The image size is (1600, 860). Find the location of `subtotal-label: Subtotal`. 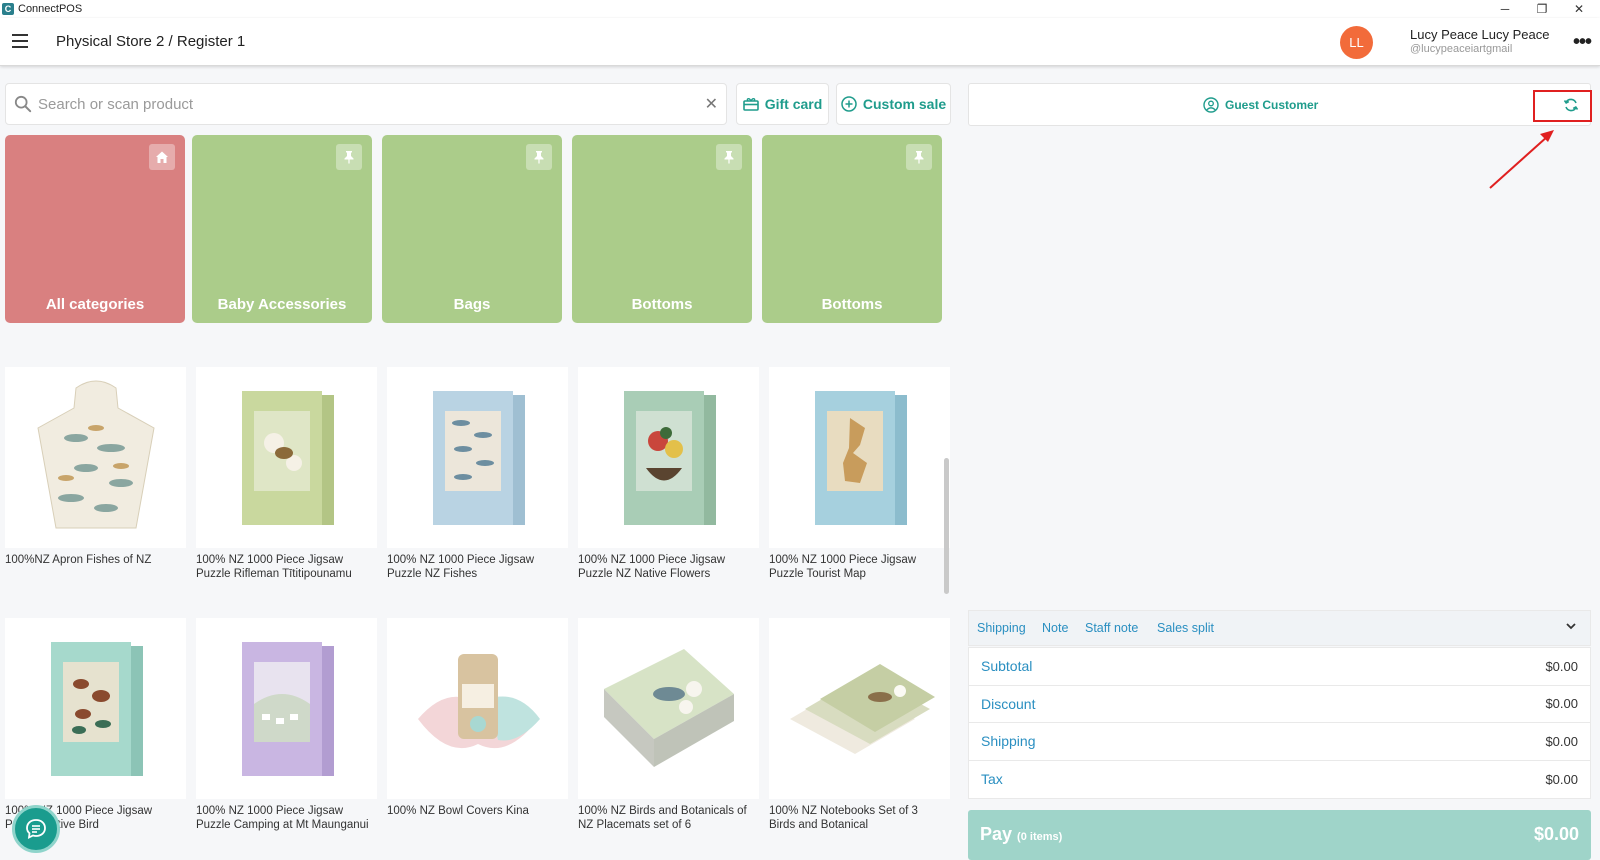

subtotal-label: Subtotal is located at coordinates (1007, 666).